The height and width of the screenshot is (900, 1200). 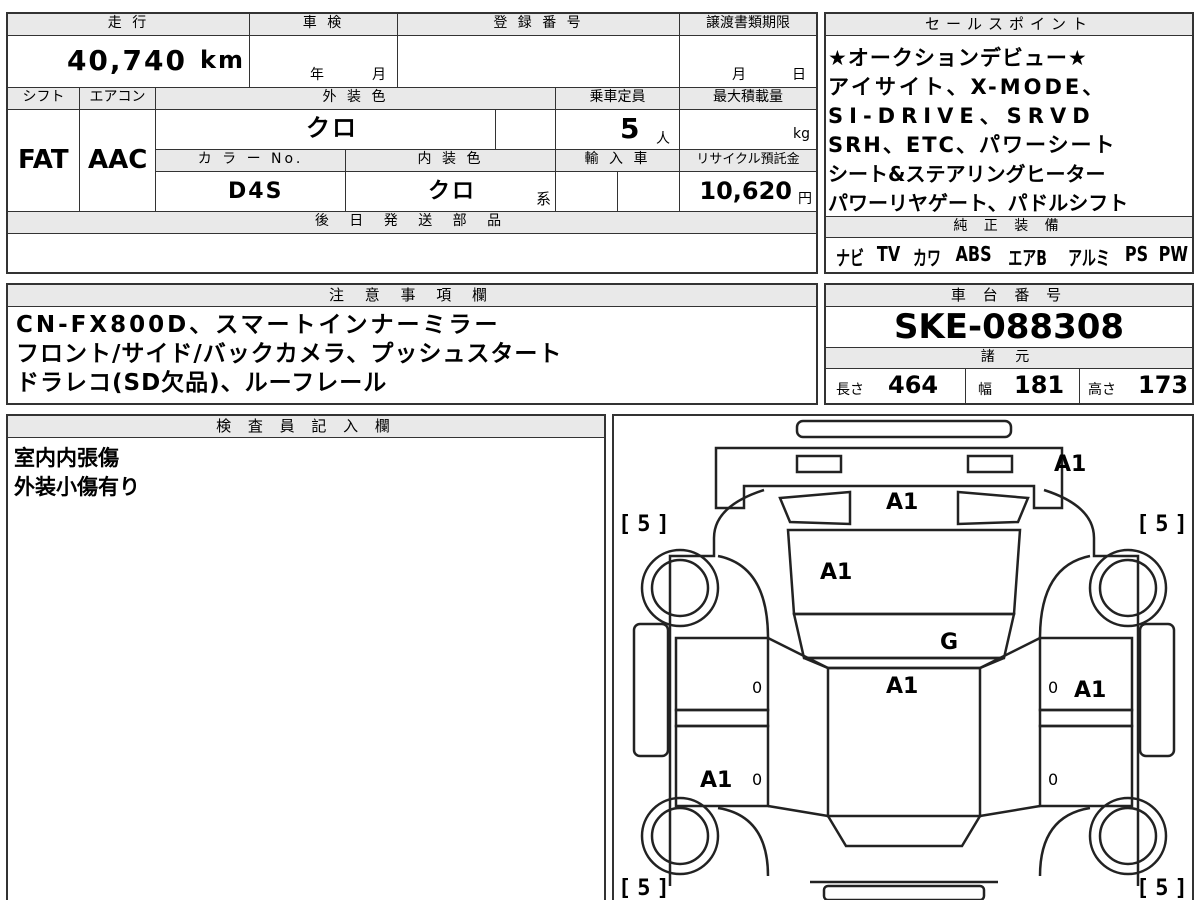 I want to click on interior-cell: クロ 系, so click(x=451, y=192).